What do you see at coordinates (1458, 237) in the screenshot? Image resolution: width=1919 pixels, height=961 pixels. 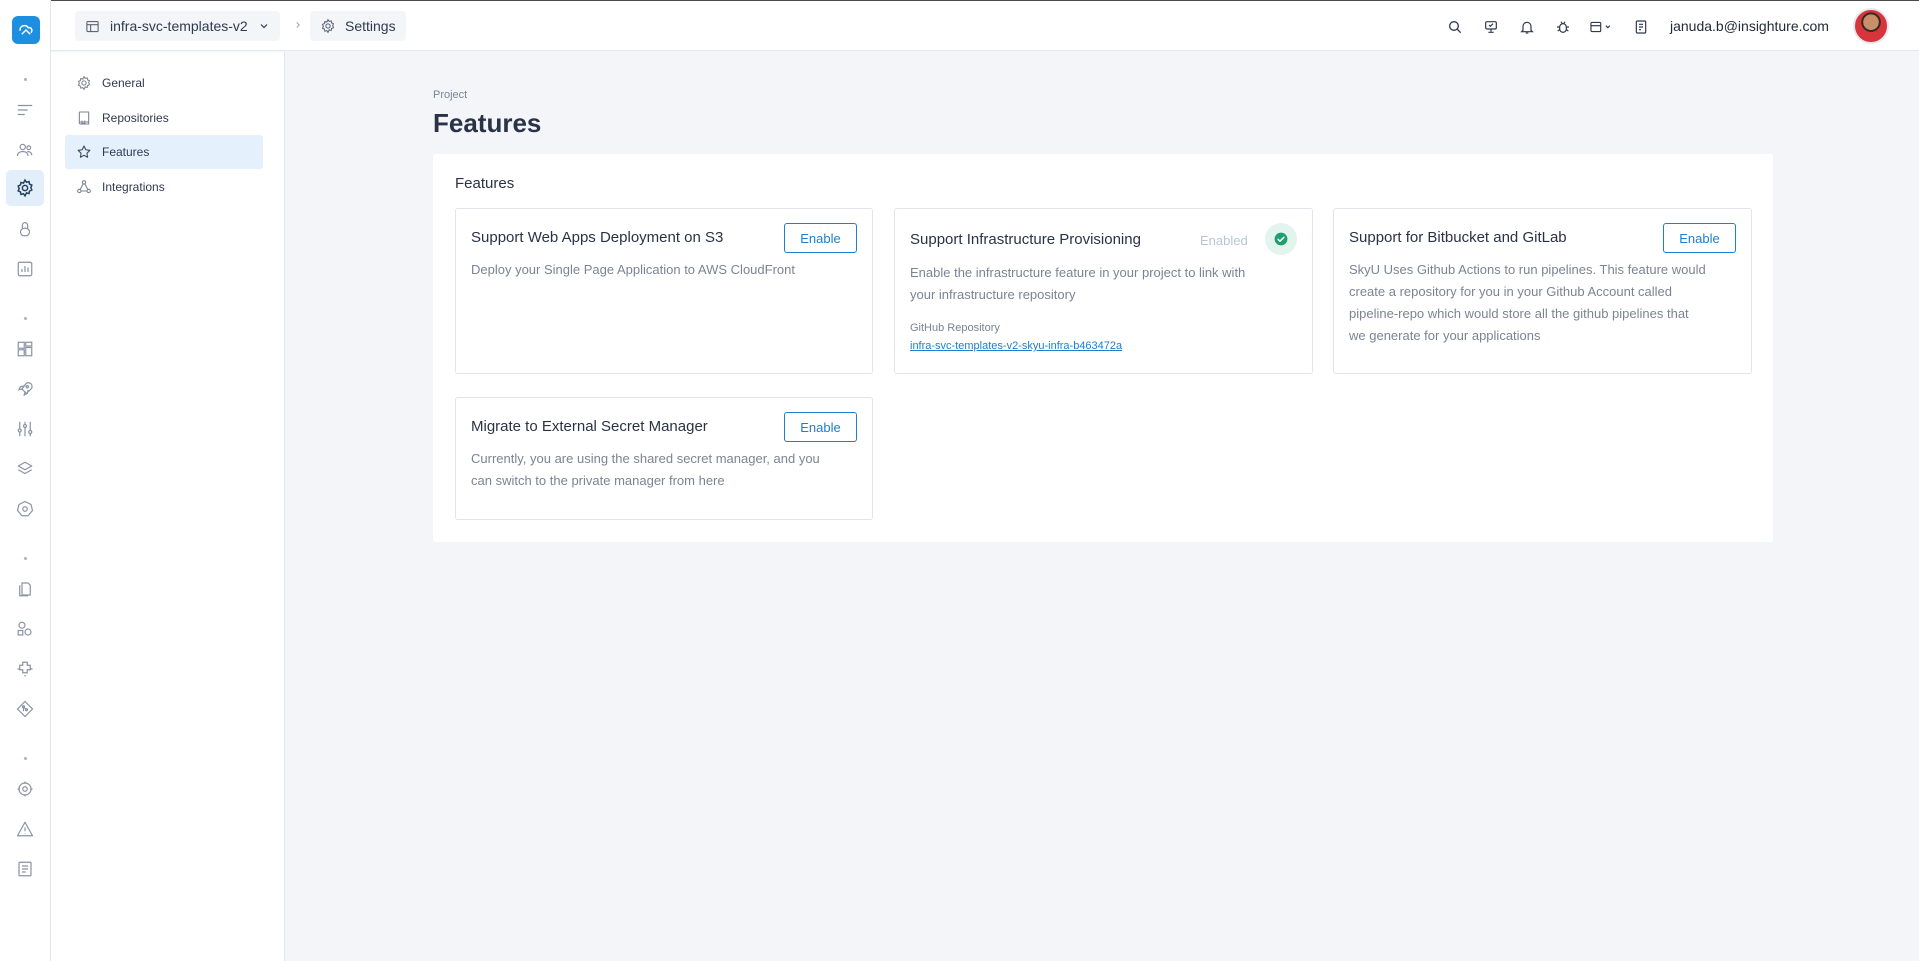 I see `card-title: Support for Bitbucket and GitLab` at bounding box center [1458, 237].